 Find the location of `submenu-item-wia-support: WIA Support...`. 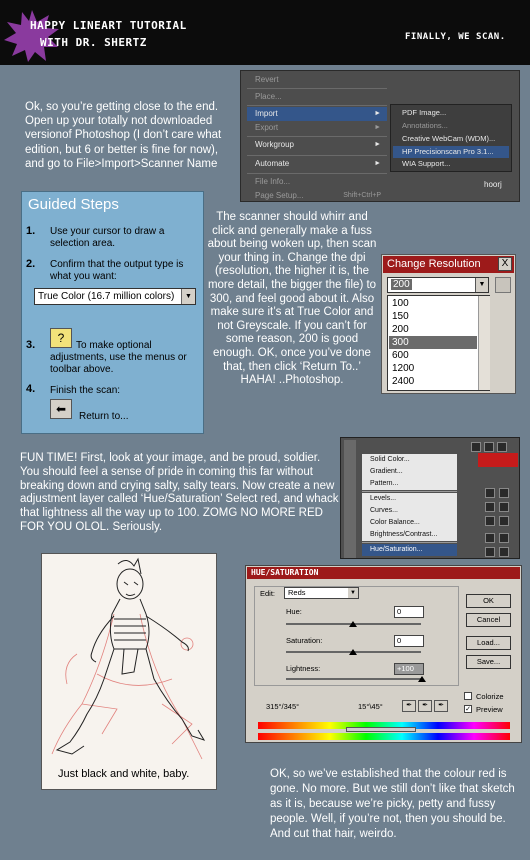

submenu-item-wia-support: WIA Support... is located at coordinates (451, 164).